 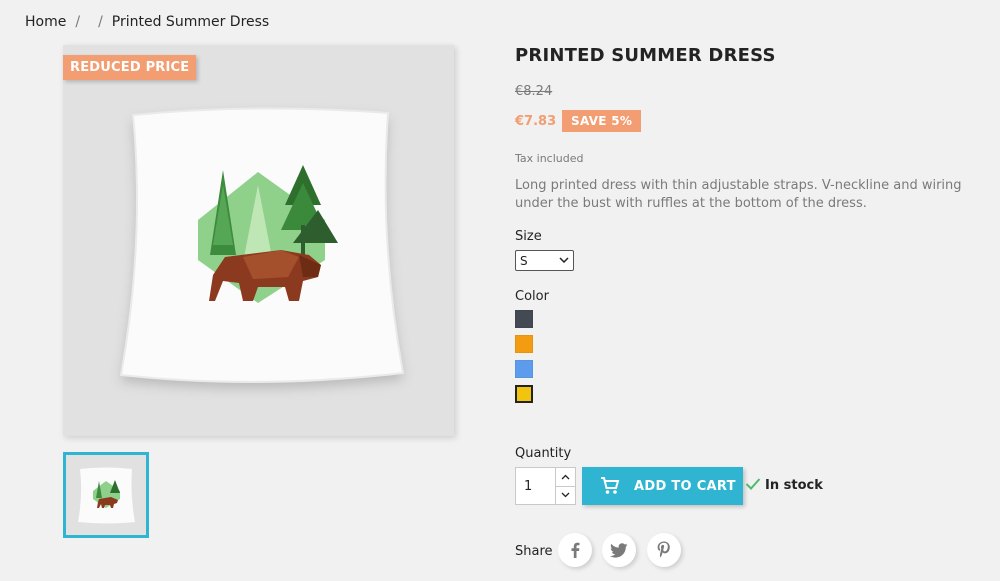 I want to click on facebook-icon, so click(x=575, y=550).